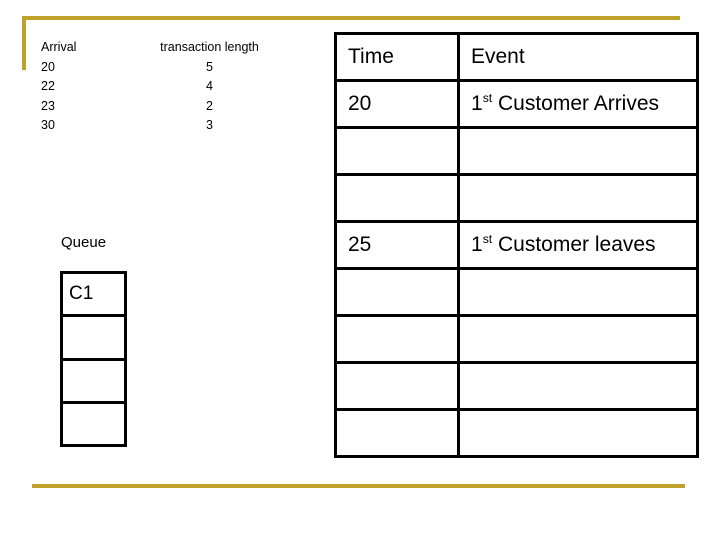 This screenshot has height=540, width=720. I want to click on top-gold-rule, so click(351, 18).